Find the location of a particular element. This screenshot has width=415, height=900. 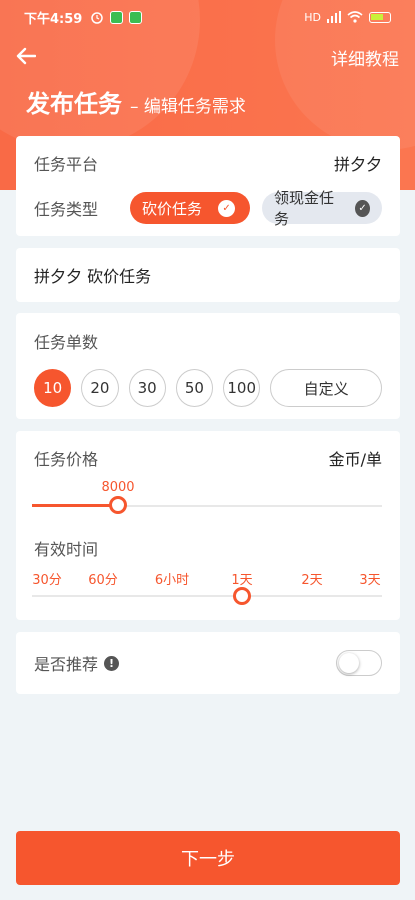

price-slider-thumb is located at coordinates (118, 505).